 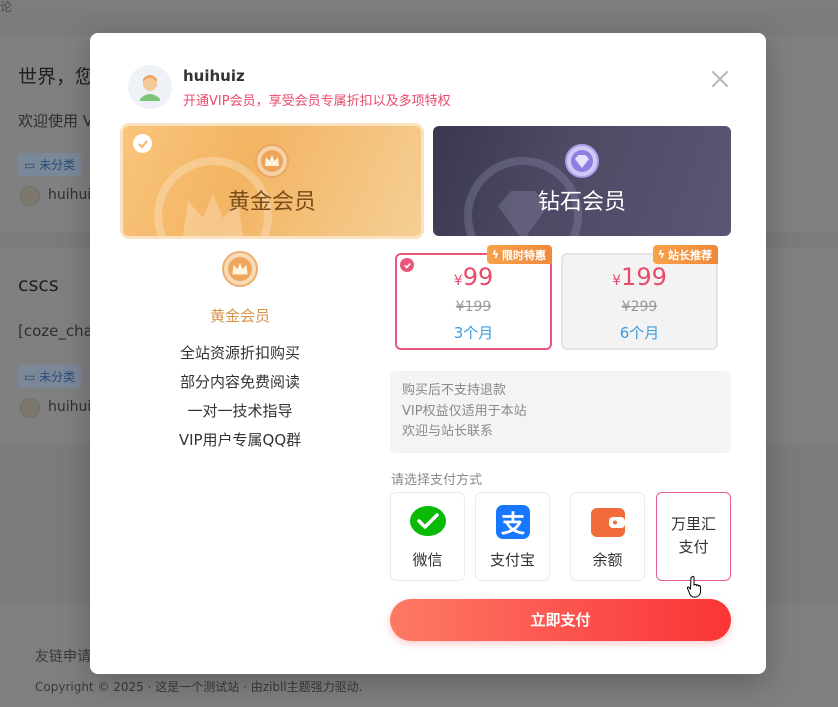 I want to click on benefit-item: 全站资源折扣购买, so click(x=239, y=353).